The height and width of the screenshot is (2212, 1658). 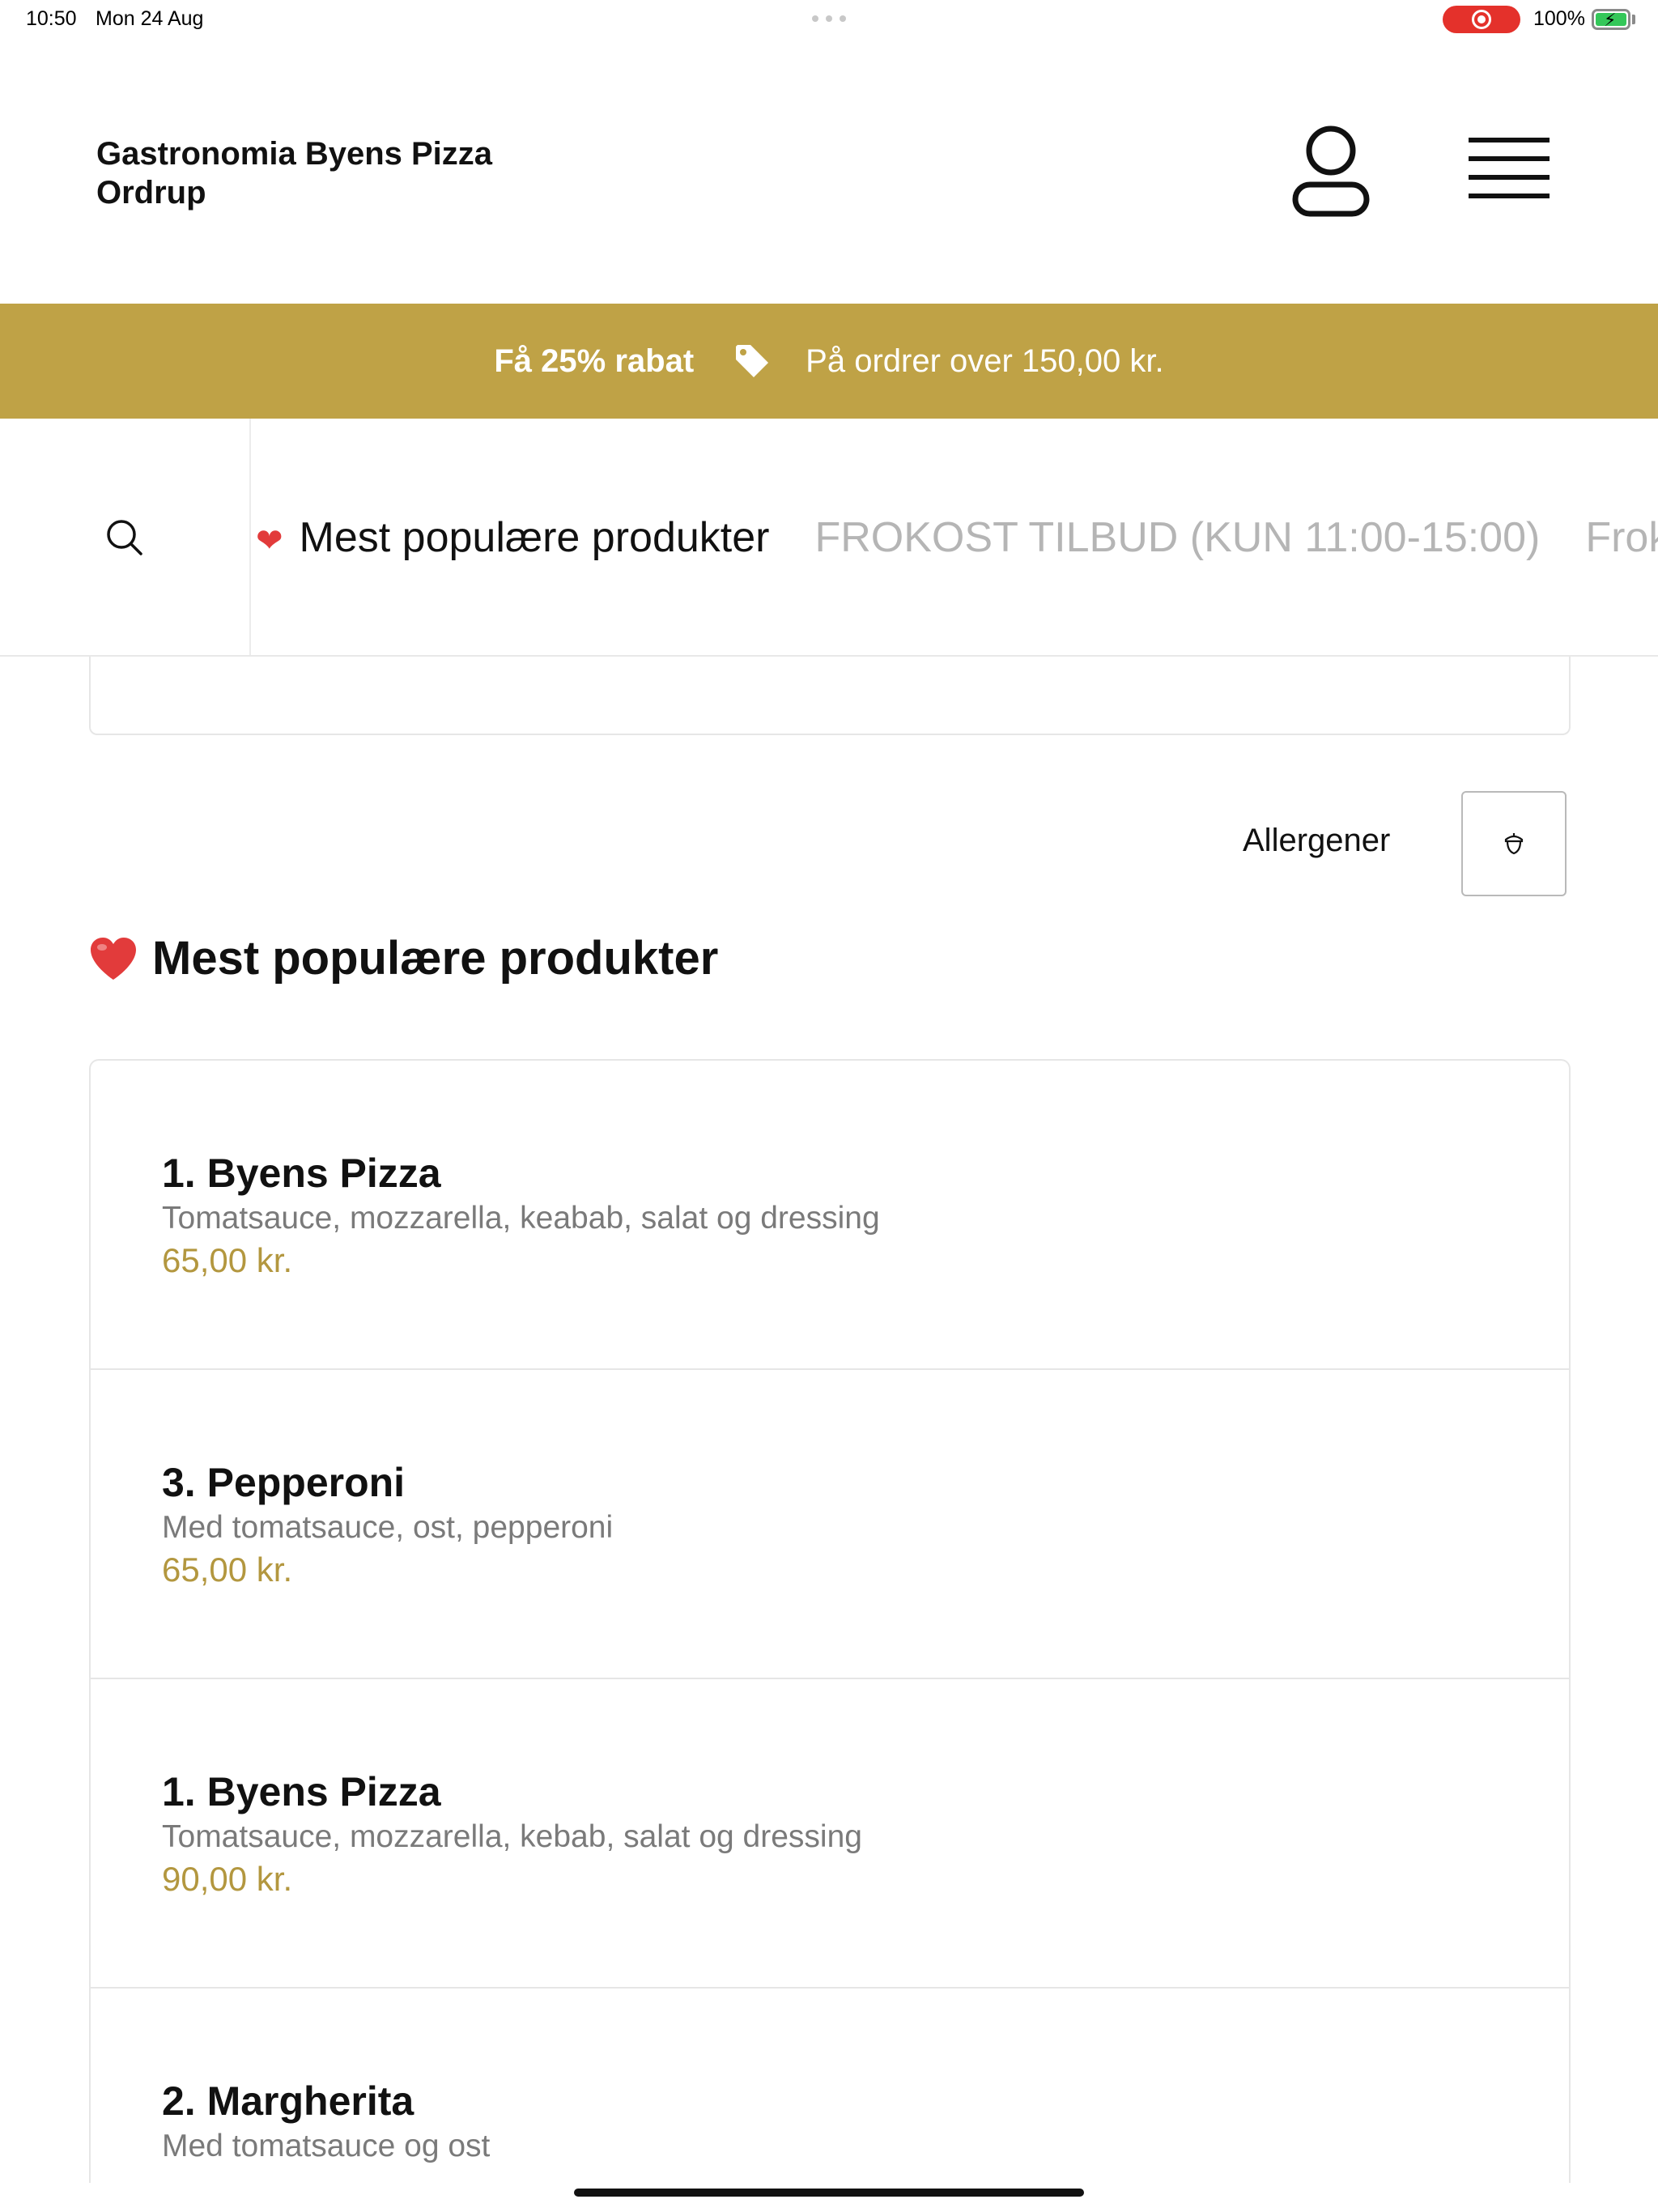 What do you see at coordinates (1633, 19) in the screenshot?
I see `battery-cap` at bounding box center [1633, 19].